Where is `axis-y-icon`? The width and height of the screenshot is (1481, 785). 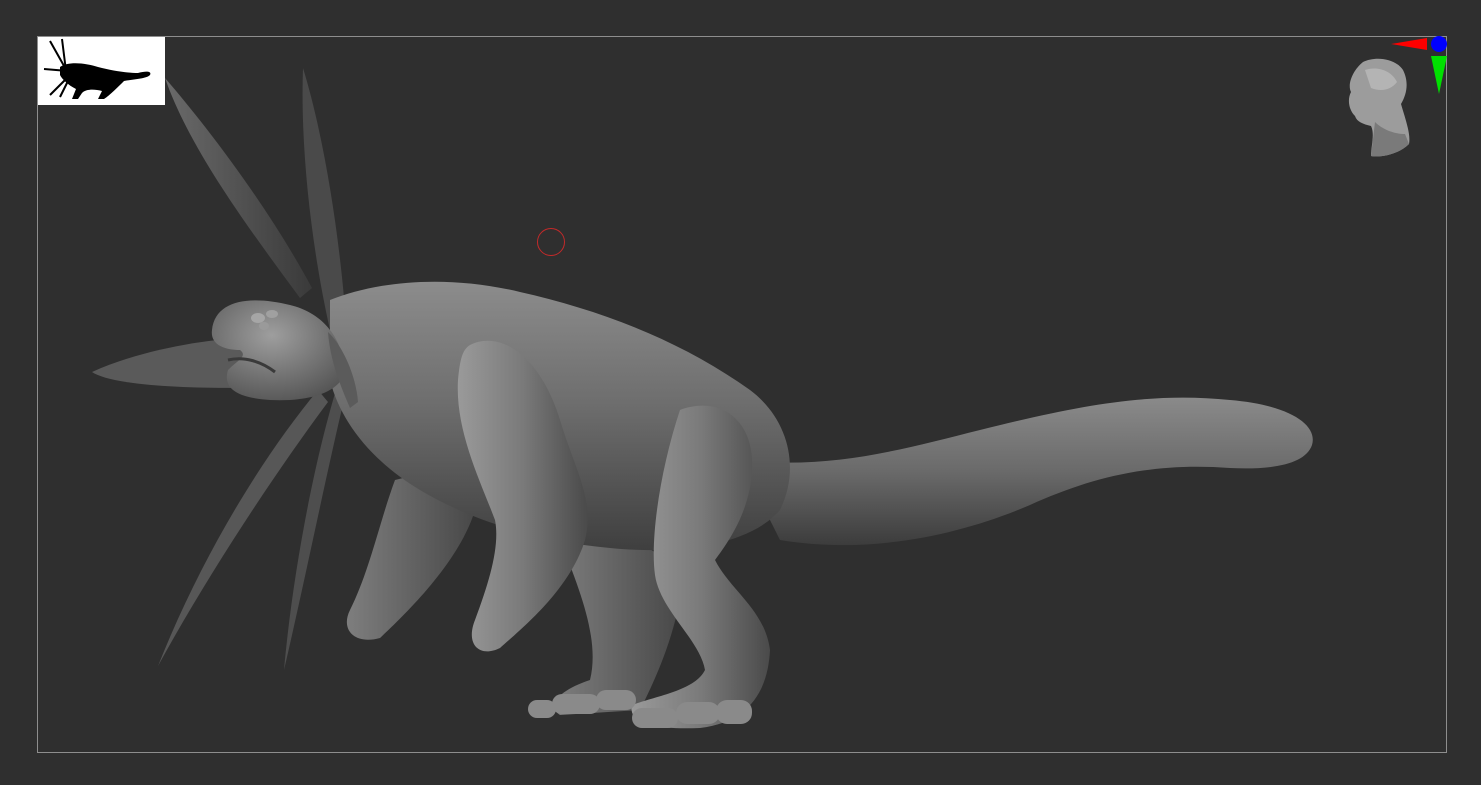
axis-y-icon is located at coordinates (1439, 75).